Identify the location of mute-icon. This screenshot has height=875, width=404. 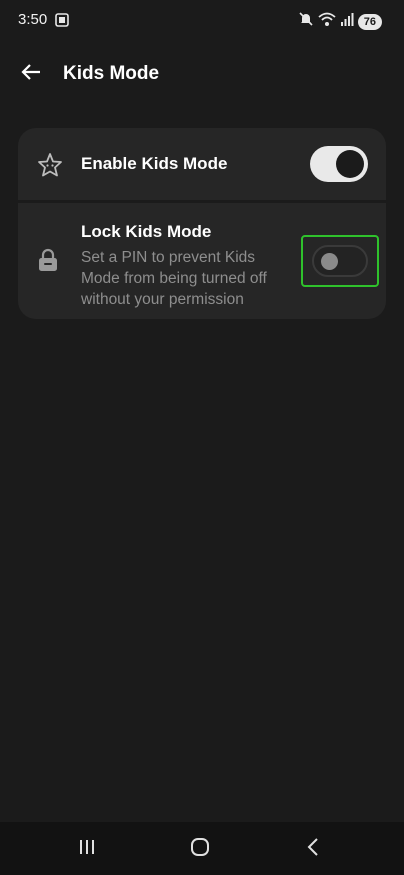
(306, 21).